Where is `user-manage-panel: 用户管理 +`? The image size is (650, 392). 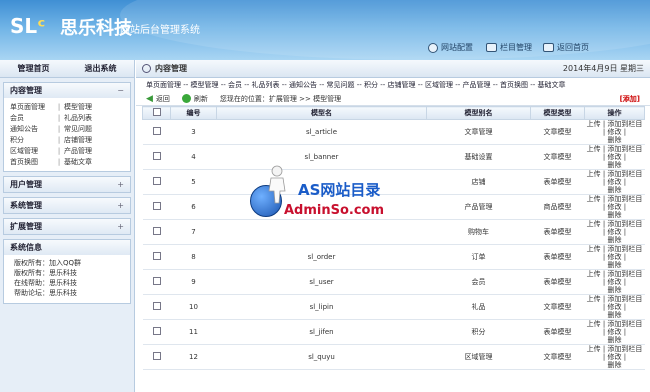 user-manage-panel: 用户管理 + is located at coordinates (67, 184).